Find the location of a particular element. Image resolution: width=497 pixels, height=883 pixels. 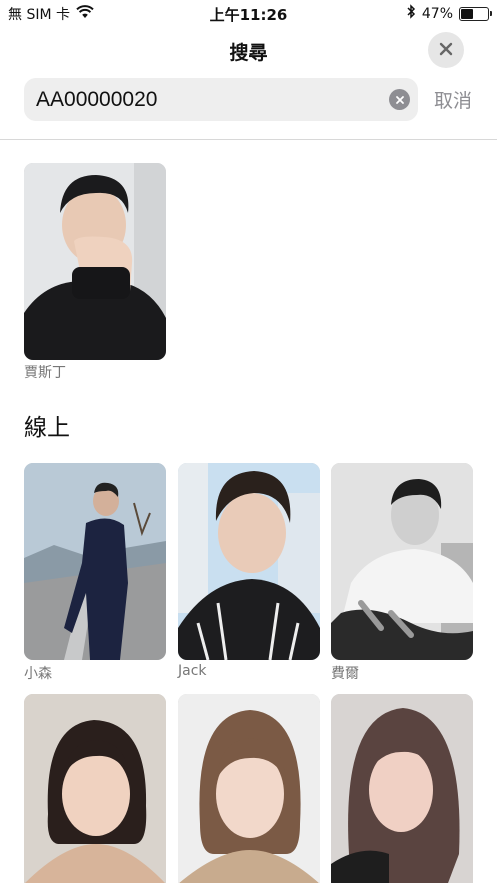

clear-button is located at coordinates (399, 99).